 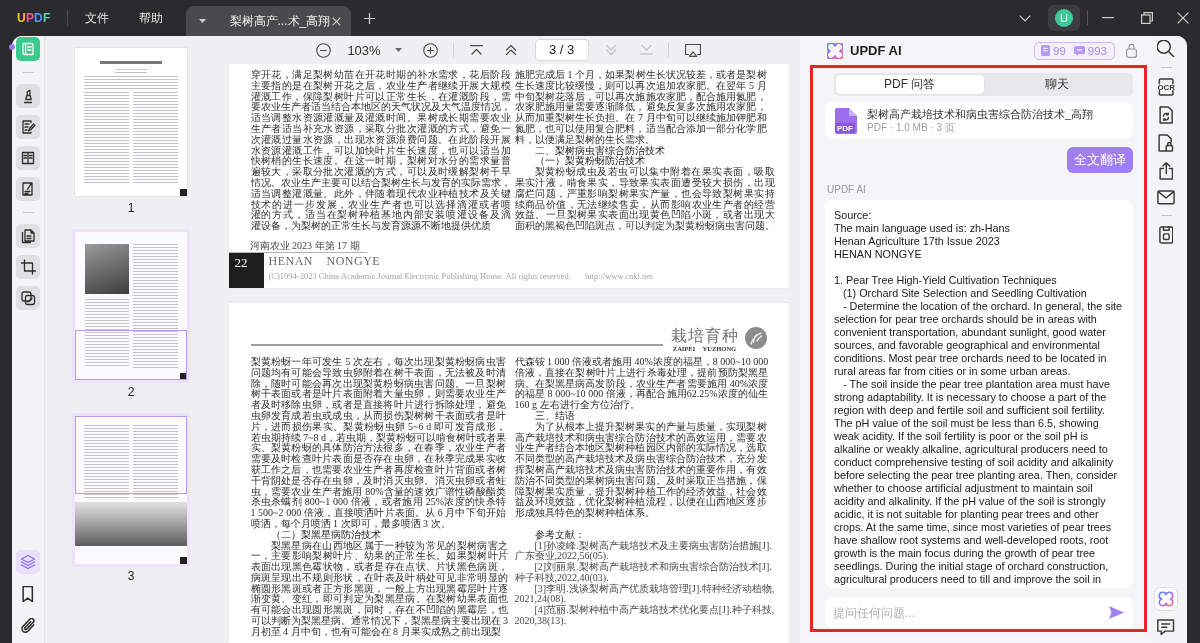 What do you see at coordinates (380, 151) in the screenshot?
I see `paragraph: 穿开花，满足梨树幼苗在开花时期的补水需求，花后阶段 主要指的是在梨树开花之后，农业生产者继续开展大规模 灌溉工作，保障梨树叶片可以正常生长，在灌溉阶段，需 要农业生产者适当结合本地区的天气状况及大气温度情况， 适当调整水资源灌溉量及灌溉时间。果树成长期需要农业 生产者适当补充水资源，采取分批次灌溉的方式，避免一 次灌溉过量水资源，出现水资源浪费问题。在此阶段开展 水资源灌溉工作，可以加快叶片生长速度，也可以适当加 快树梢的生长速度。在这一时期，梨树对水分的需求量普 遍较大，采取分批次灌溉的方式，可以及时缓解梨树干旱 情况。农业生产主要可以结合梨树生长与发育的实际需求， 适当调整灌溉量。此外，伴随着现代农业种植技术及关键 技术的进一步发展，农业生产者也可以选择滴灌或者喷 灌的方式，适当在梨树种植基地内部安装喷灌设备及滴 灌设备，为梨树的正常生长与发育源源不断地提供优质` at bounding box center [380, 151].